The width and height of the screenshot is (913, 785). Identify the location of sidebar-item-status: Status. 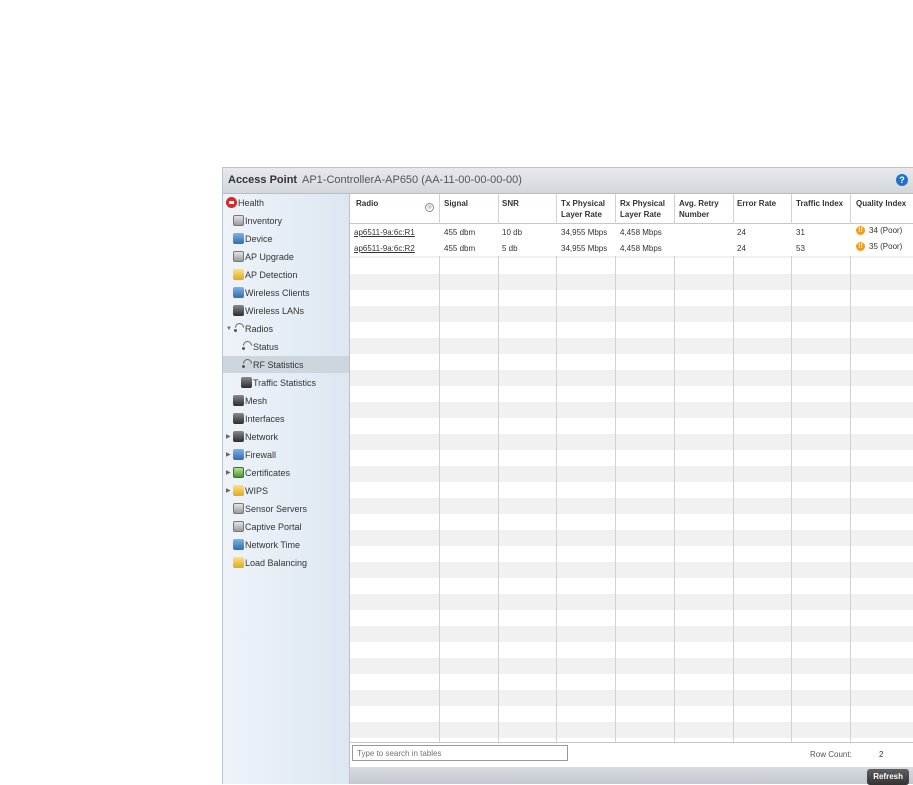
(260, 346).